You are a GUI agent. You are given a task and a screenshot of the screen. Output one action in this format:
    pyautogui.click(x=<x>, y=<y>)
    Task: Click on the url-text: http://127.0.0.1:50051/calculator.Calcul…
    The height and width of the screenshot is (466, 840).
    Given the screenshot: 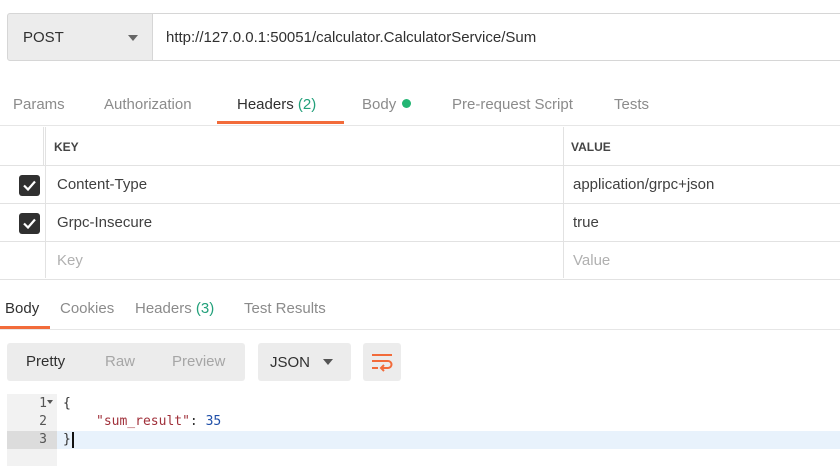 What is the action you would take?
    pyautogui.click(x=351, y=37)
    